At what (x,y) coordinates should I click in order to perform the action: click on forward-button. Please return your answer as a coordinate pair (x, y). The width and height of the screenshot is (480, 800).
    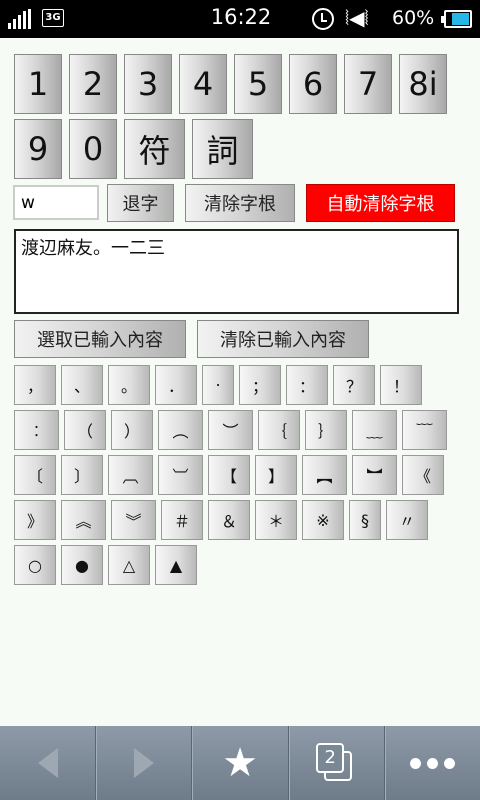
    Looking at the image, I should click on (143, 763).